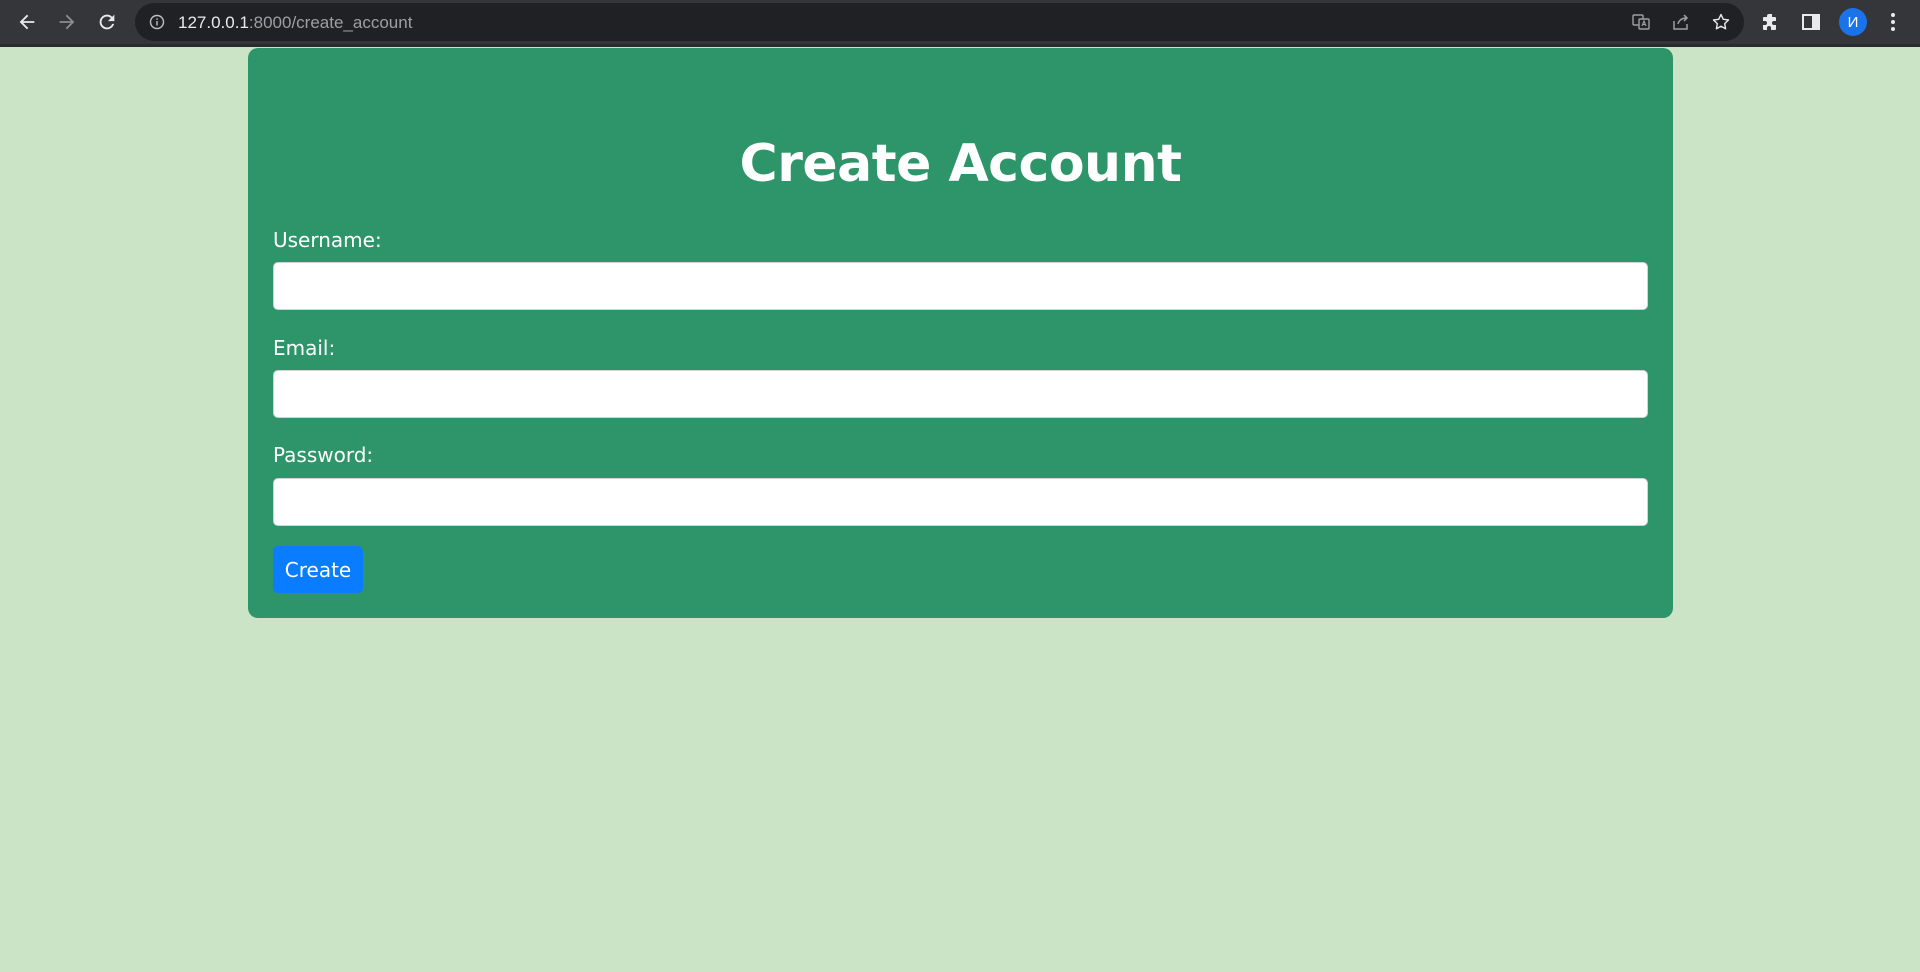 This screenshot has height=972, width=1920. I want to click on share-icon, so click(1681, 22).